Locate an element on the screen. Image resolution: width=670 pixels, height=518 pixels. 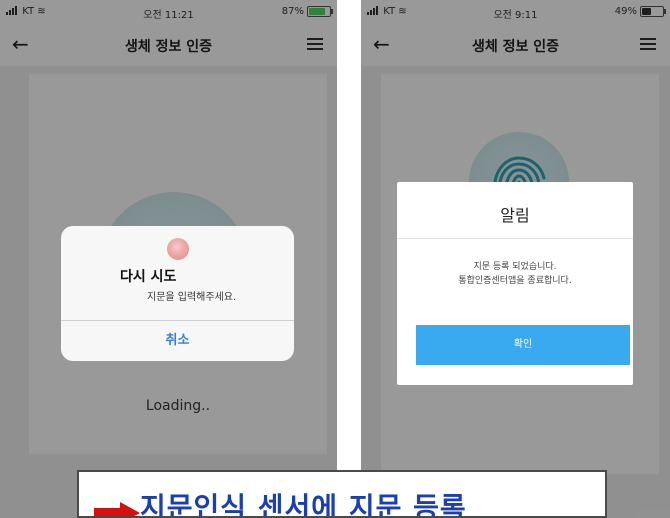
alert-divider is located at coordinates (515, 238).